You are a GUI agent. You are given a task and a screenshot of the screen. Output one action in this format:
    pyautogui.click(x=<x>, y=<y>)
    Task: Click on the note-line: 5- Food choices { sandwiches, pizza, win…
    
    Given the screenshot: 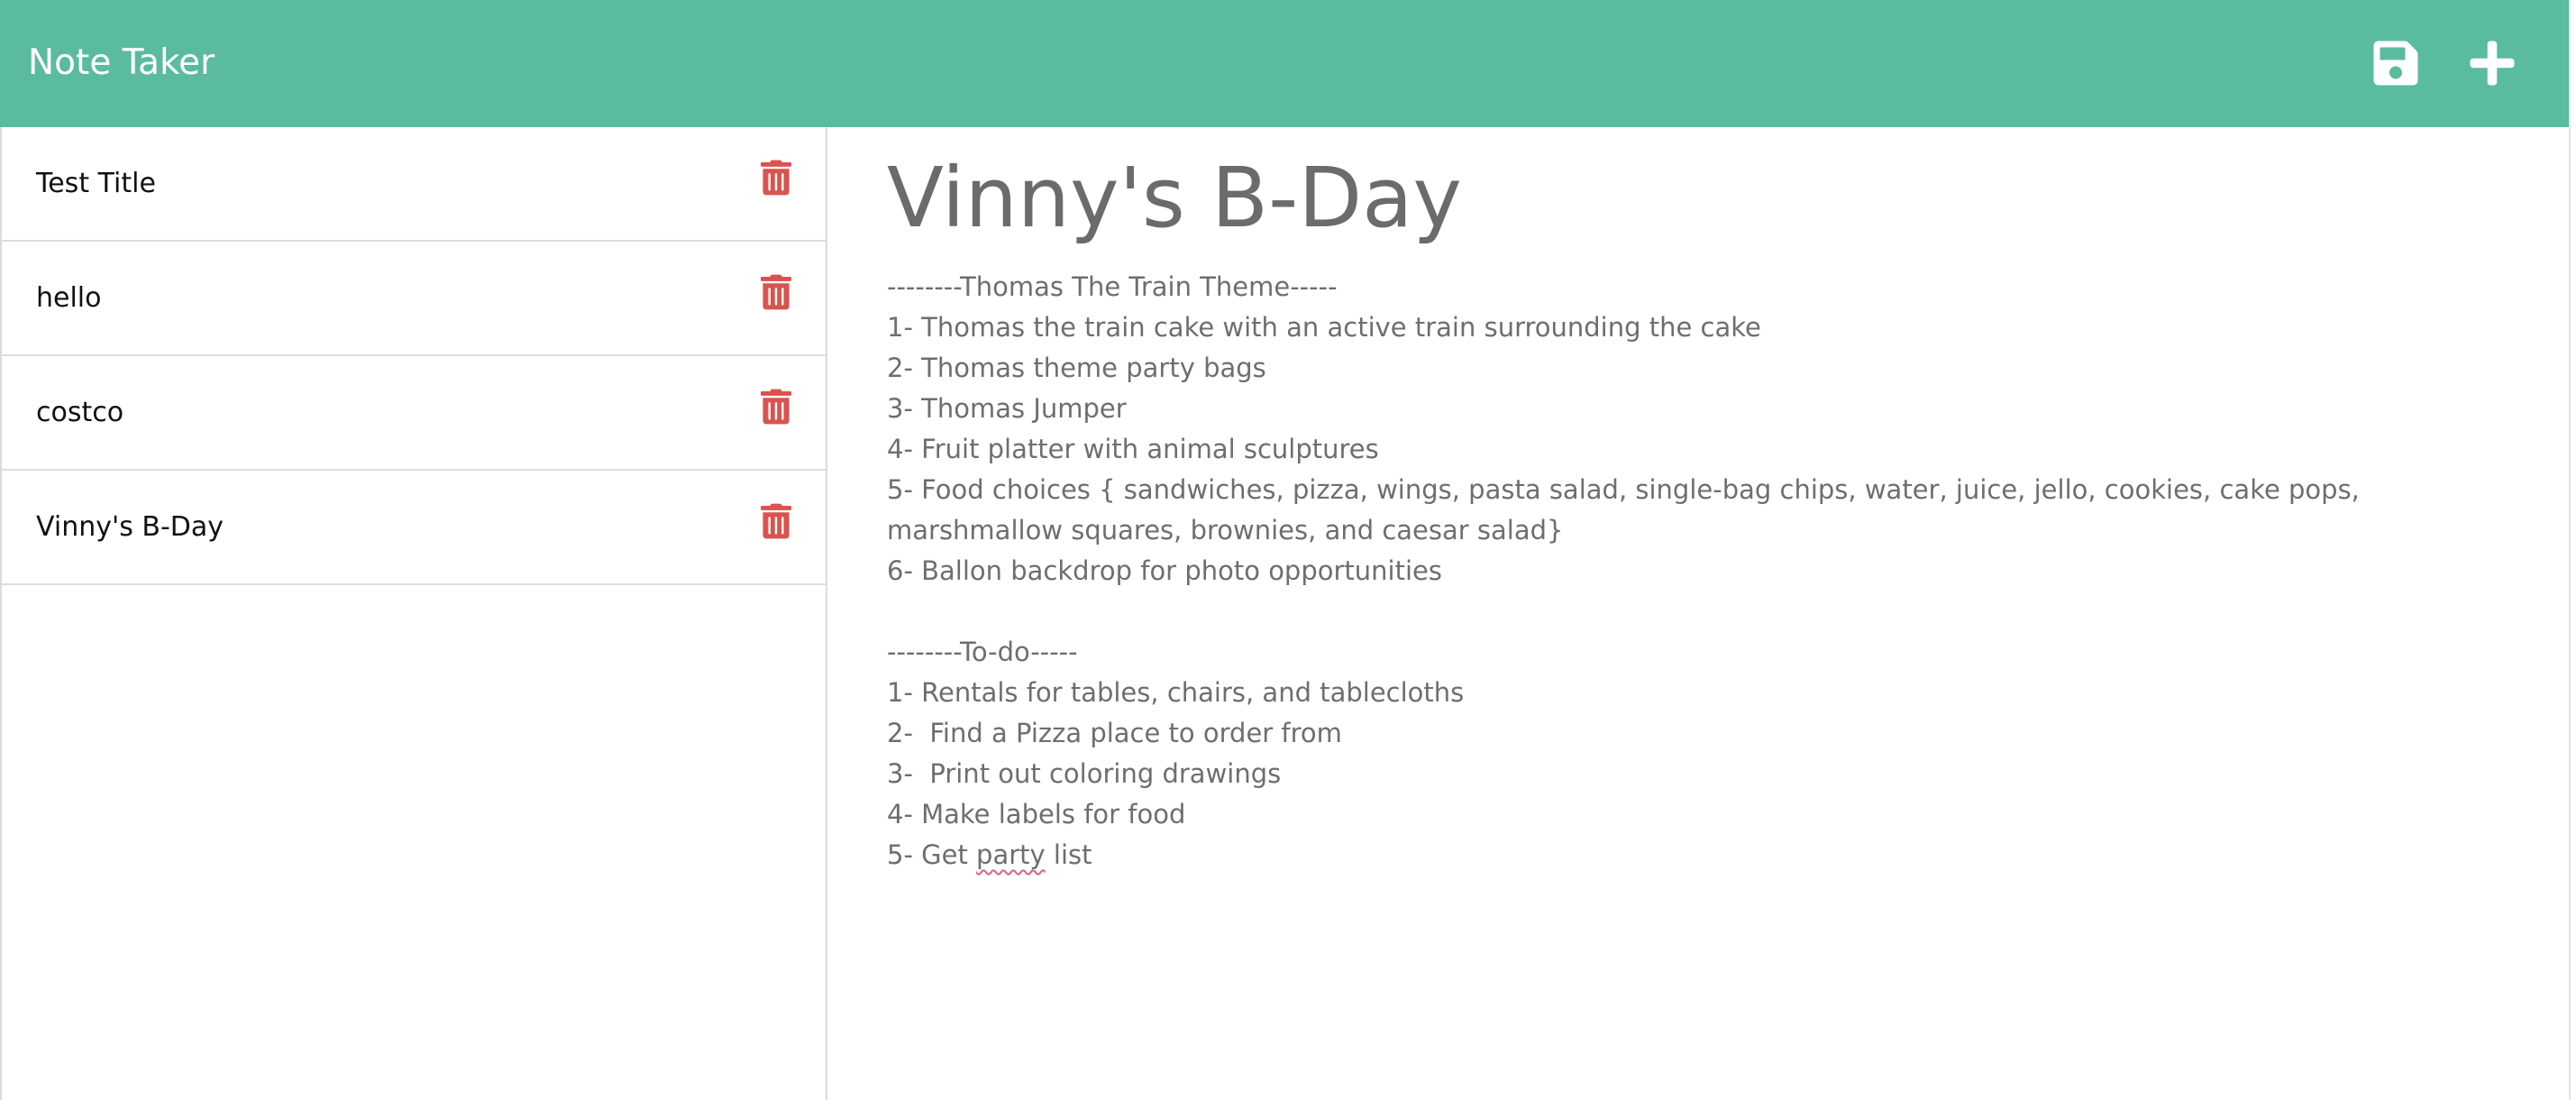 What is the action you would take?
    pyautogui.click(x=1628, y=510)
    